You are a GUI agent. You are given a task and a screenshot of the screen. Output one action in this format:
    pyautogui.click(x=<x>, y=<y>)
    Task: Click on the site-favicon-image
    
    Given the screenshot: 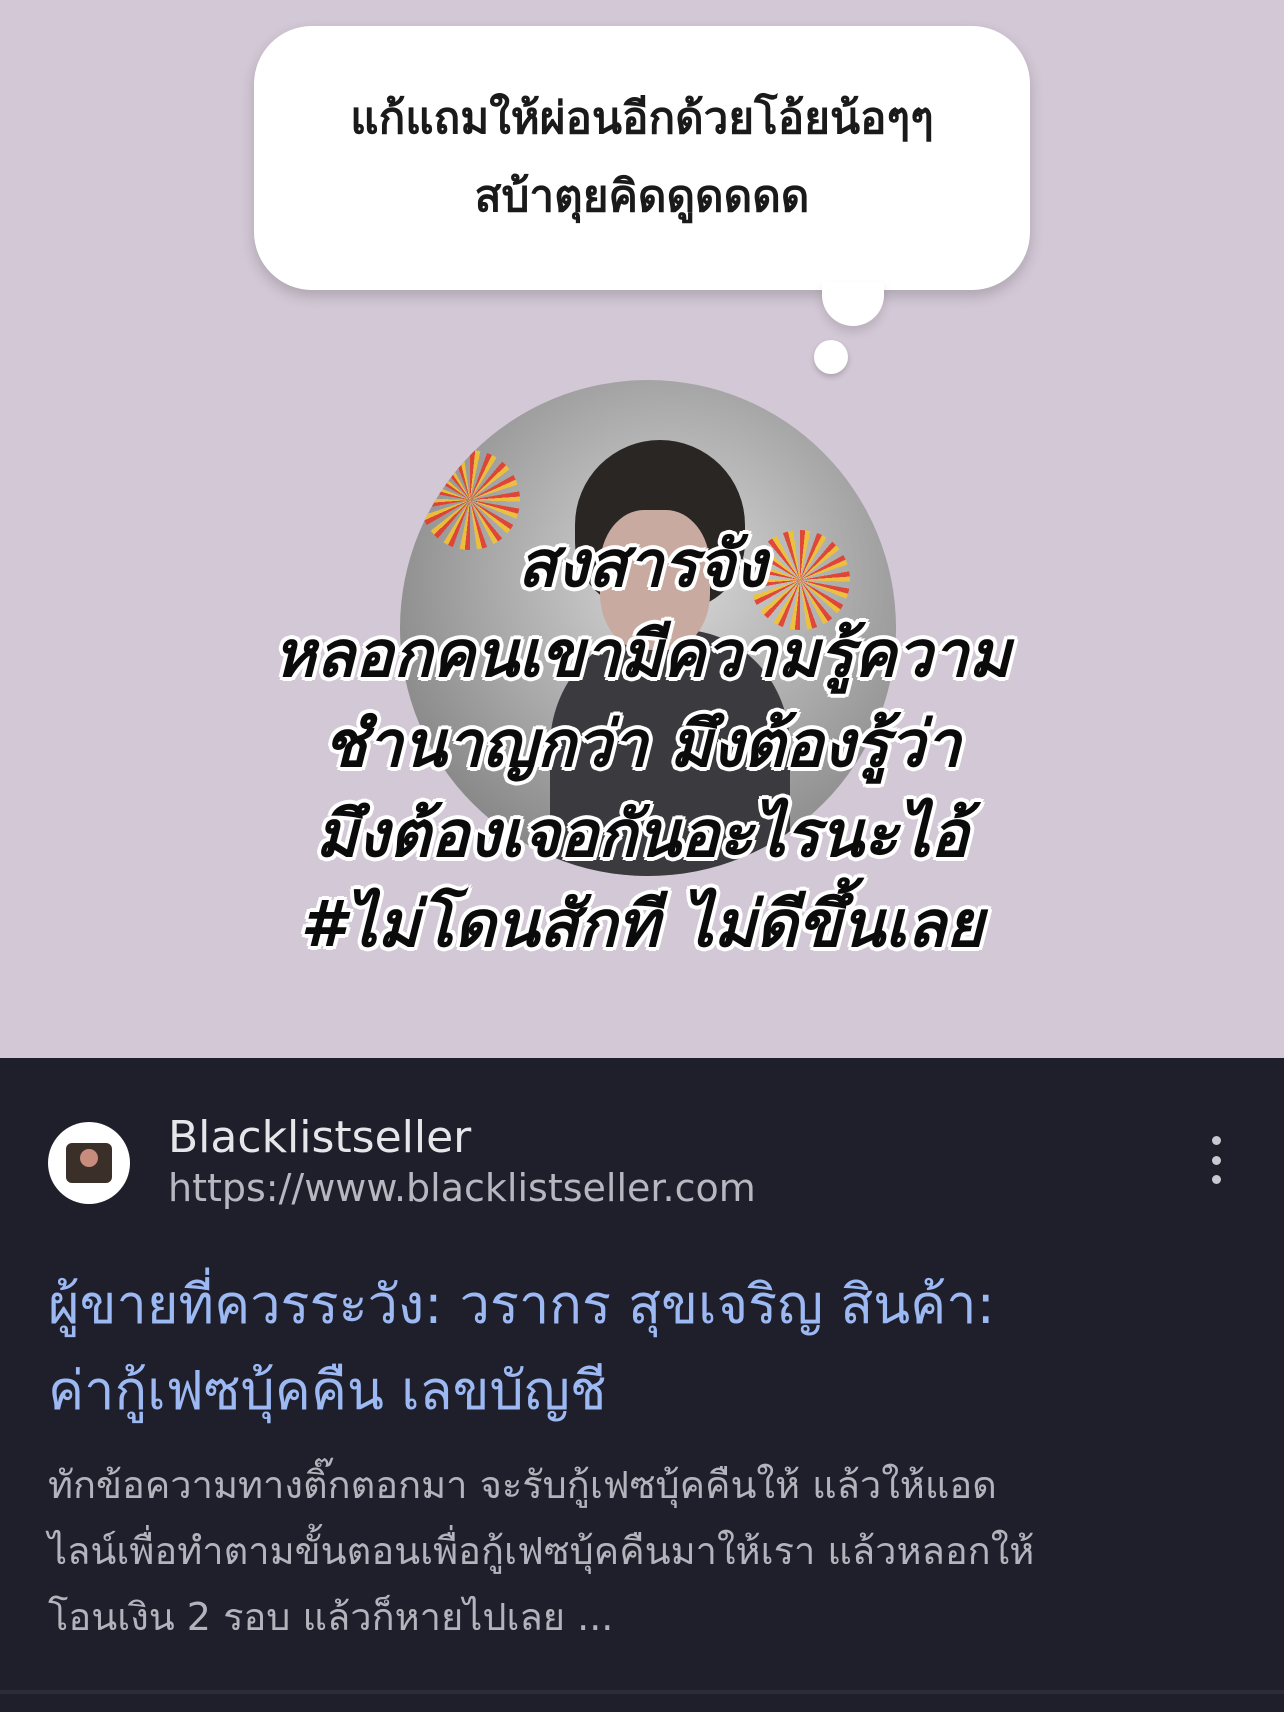 What is the action you would take?
    pyautogui.click(x=89, y=1163)
    